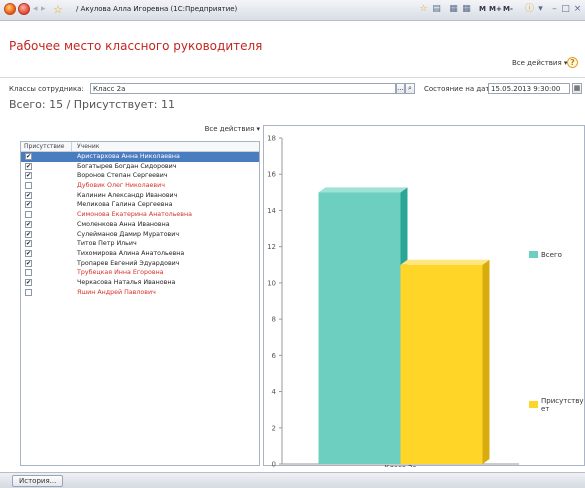  I want to click on forward-arrow-icon: ▸, so click(43, 9).